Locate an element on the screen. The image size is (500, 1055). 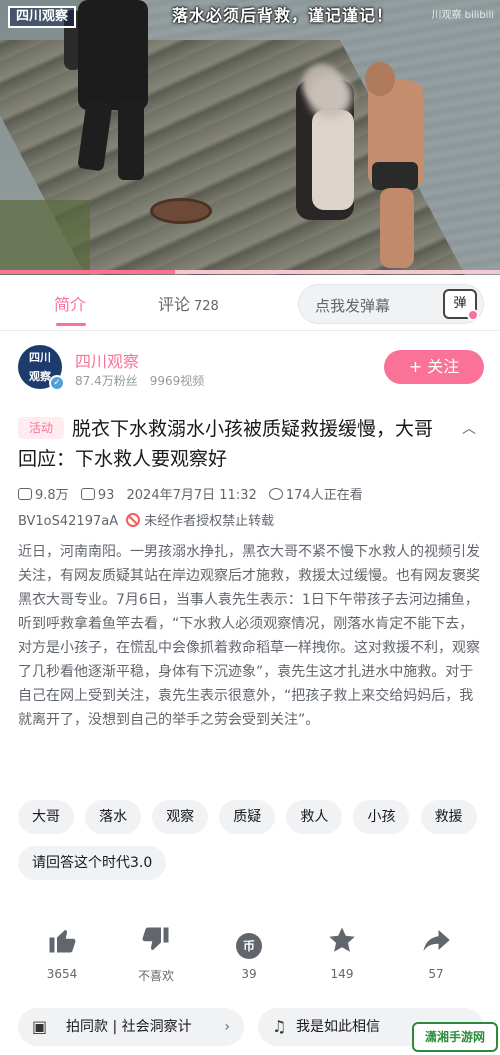
ban-icon is located at coordinates (133, 520).